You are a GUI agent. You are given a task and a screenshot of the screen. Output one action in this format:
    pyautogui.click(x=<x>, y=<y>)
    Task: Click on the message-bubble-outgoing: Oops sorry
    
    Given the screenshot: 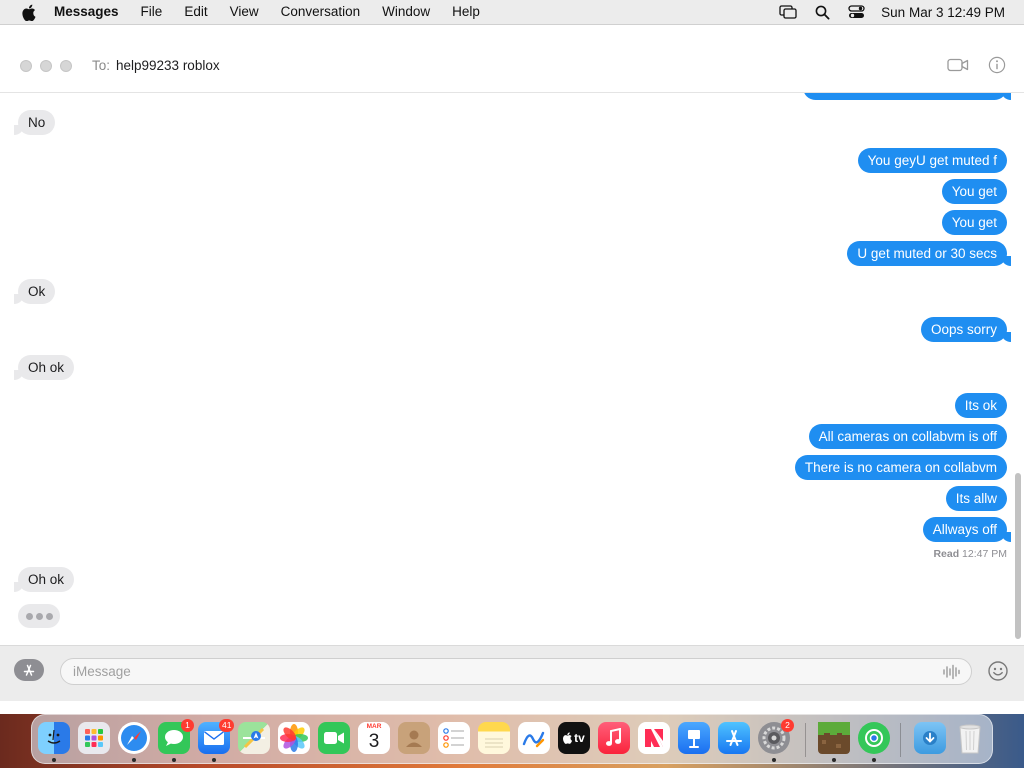 What is the action you would take?
    pyautogui.click(x=966, y=329)
    